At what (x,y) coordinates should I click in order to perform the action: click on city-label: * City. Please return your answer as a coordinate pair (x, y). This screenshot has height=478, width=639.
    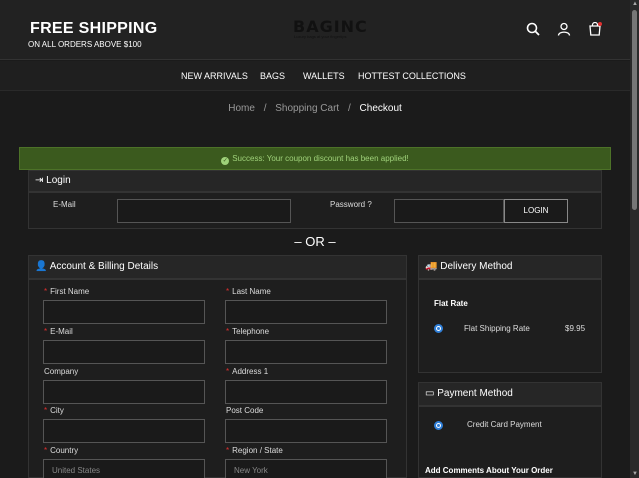
    Looking at the image, I should click on (54, 410).